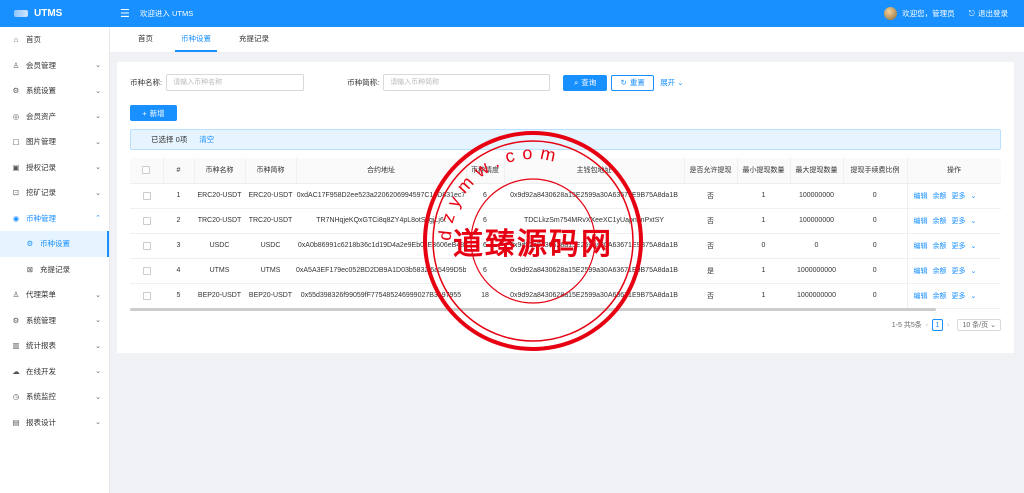 This screenshot has width=1024, height=493. Describe the element at coordinates (54, 142) in the screenshot. I see `sidebar-item: ▢ 图片管理 ⌄` at that location.